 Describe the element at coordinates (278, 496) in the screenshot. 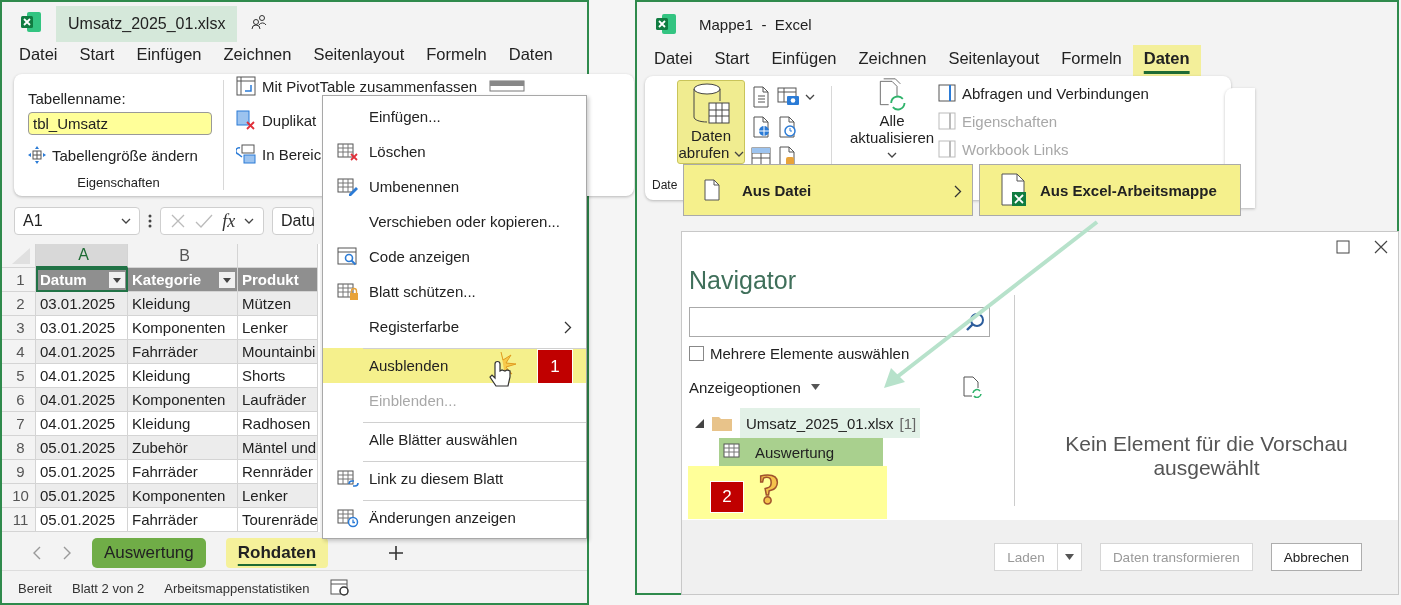

I see `table-cell: Lenker` at that location.